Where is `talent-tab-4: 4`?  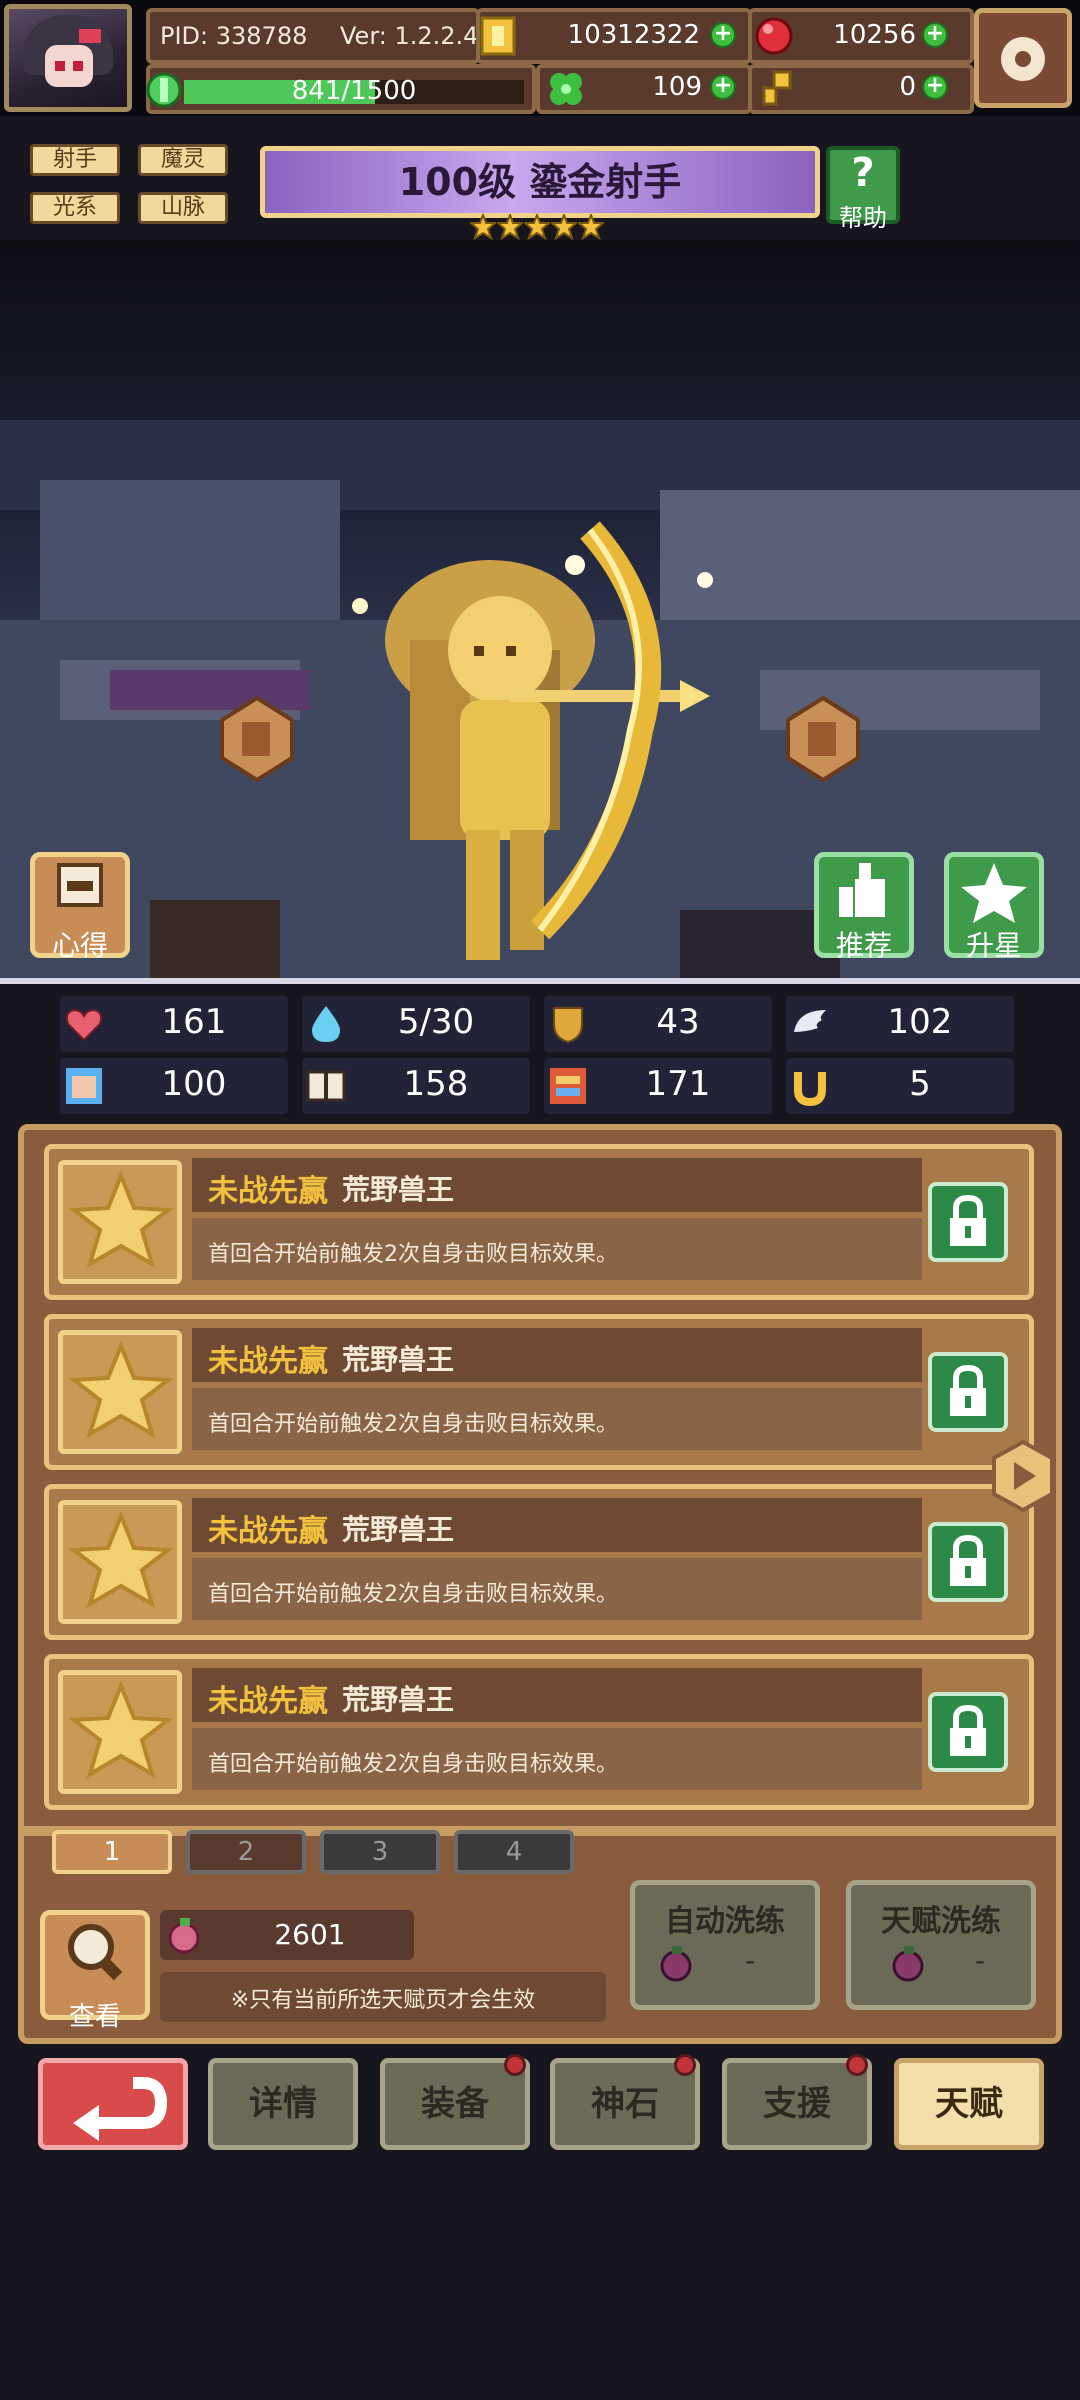 talent-tab-4: 4 is located at coordinates (514, 1852).